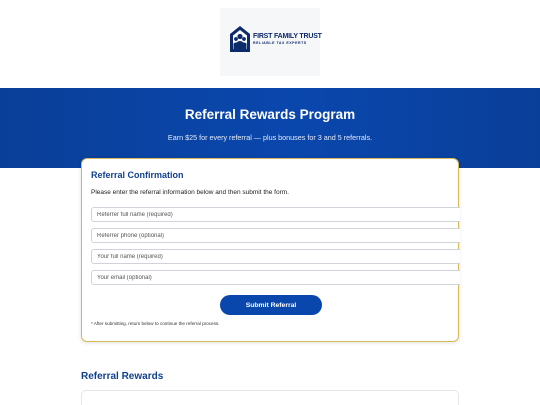 The image size is (540, 405). What do you see at coordinates (270, 397) in the screenshot?
I see `rewards-card` at bounding box center [270, 397].